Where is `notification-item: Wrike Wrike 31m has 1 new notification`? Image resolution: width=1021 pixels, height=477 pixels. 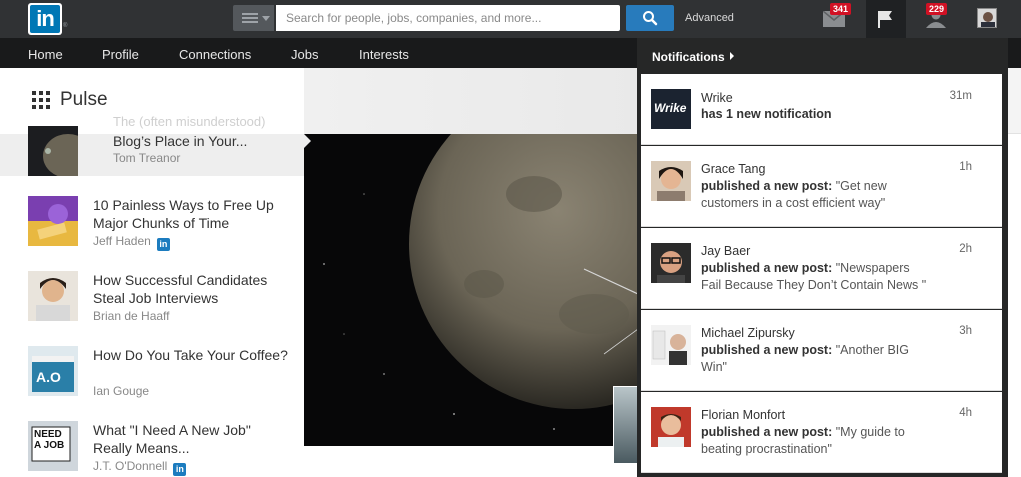 notification-item: Wrike Wrike 31m has 1 new notification is located at coordinates (821, 109).